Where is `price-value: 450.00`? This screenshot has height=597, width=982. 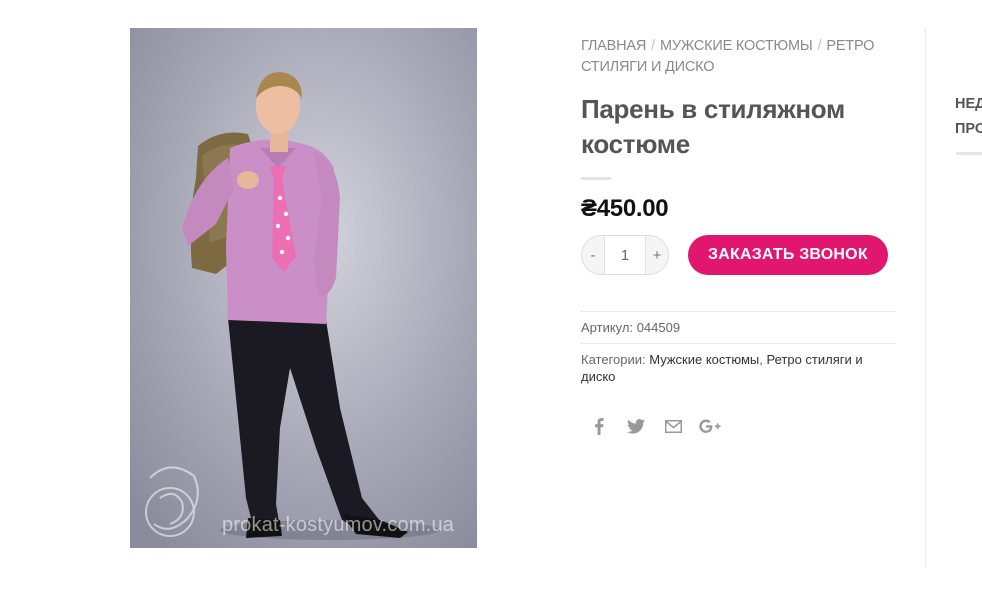 price-value: 450.00 is located at coordinates (632, 208).